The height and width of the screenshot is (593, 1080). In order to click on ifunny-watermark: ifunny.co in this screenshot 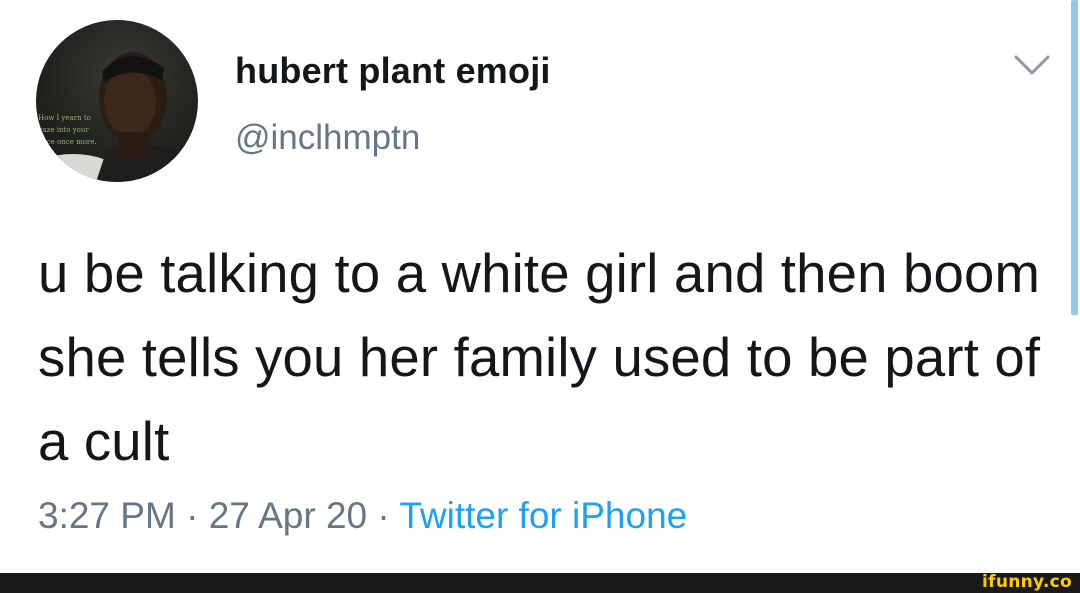, I will do `click(1027, 582)`.